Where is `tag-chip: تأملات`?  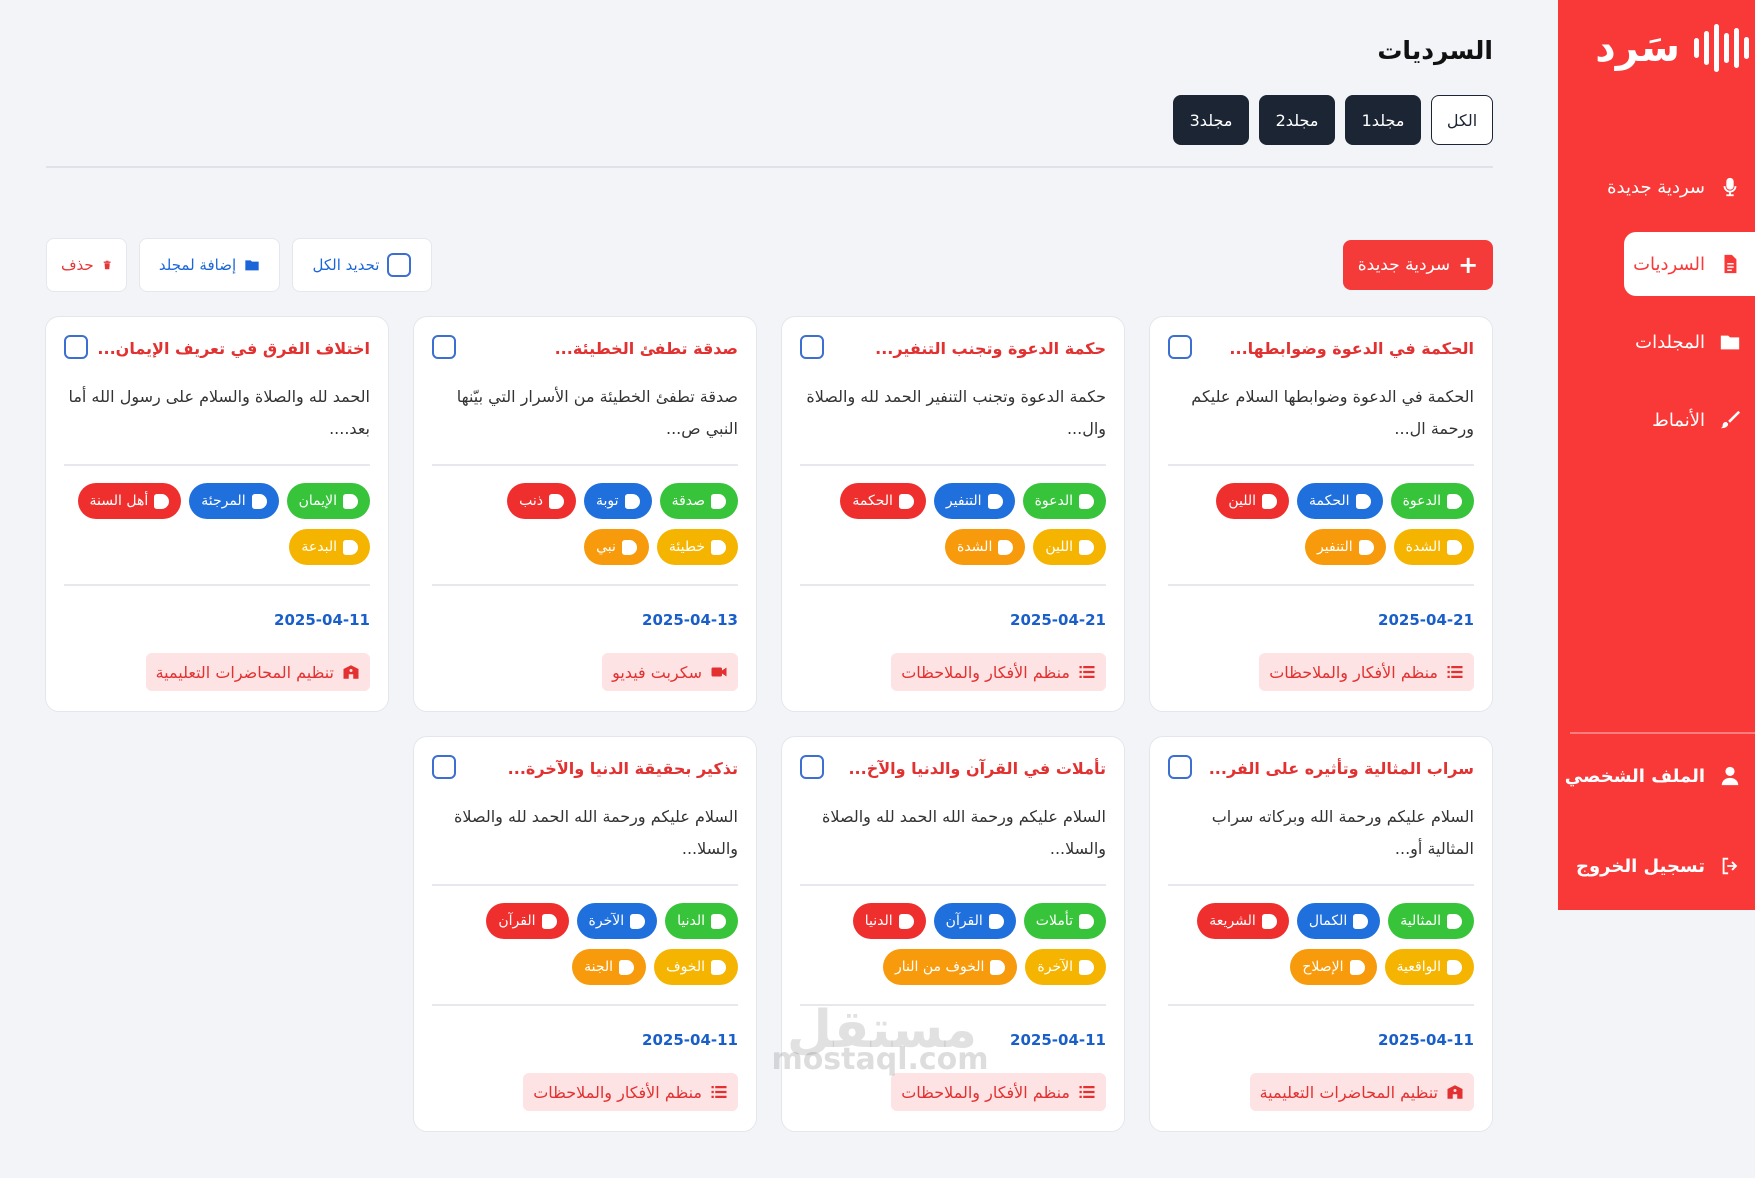 tag-chip: تأملات is located at coordinates (1064, 921).